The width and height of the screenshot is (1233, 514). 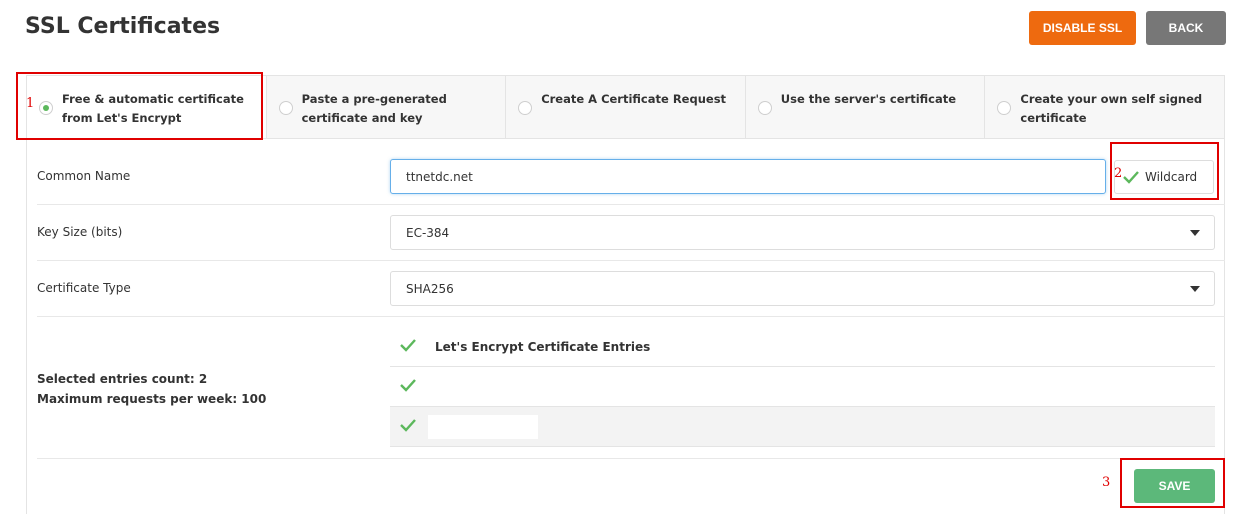 I want to click on back-button: BACK, so click(x=1186, y=28).